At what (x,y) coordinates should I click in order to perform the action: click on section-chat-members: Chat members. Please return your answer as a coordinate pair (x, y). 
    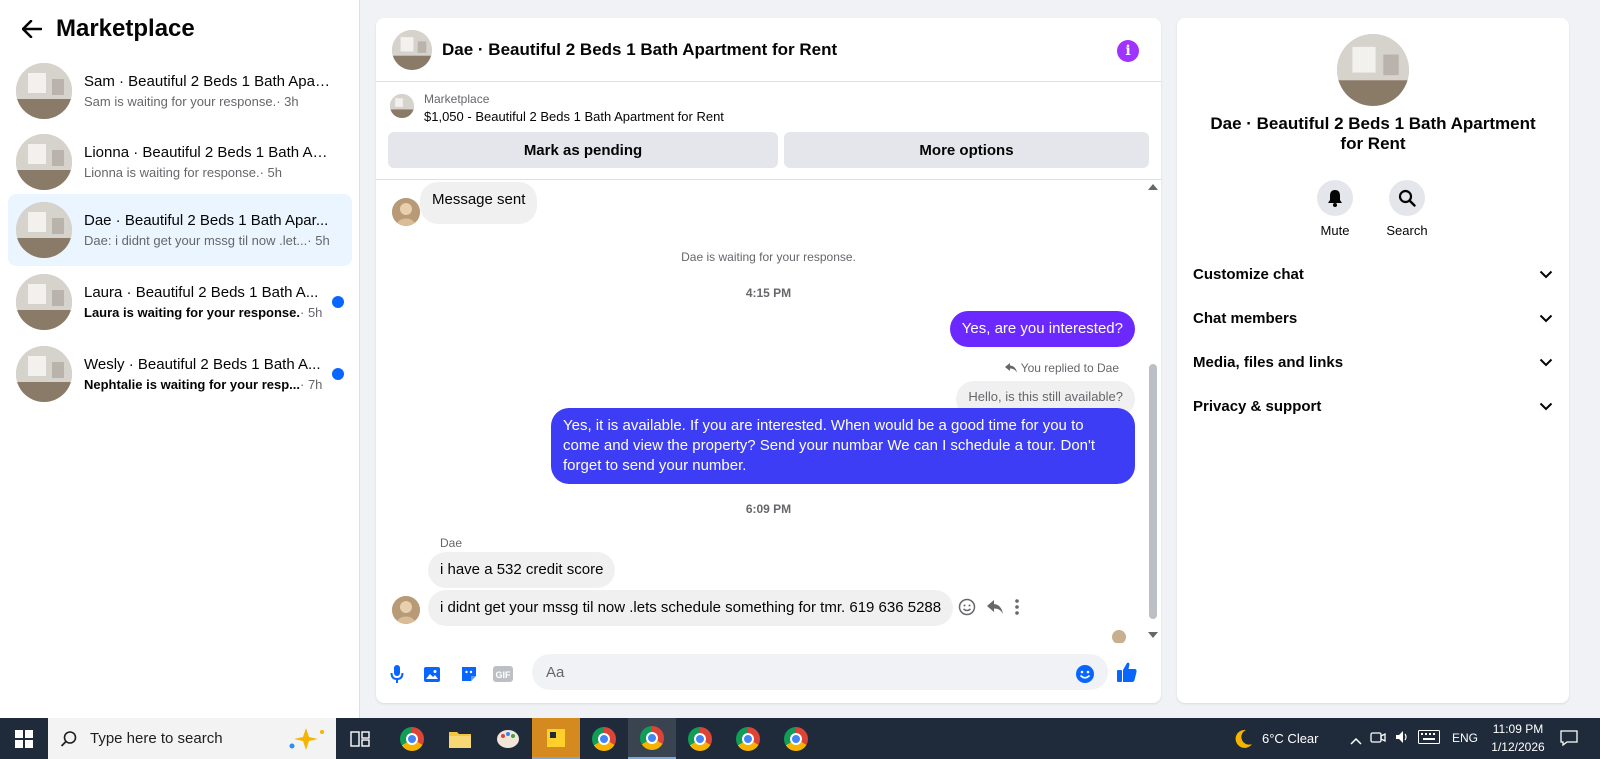
    Looking at the image, I should click on (1373, 318).